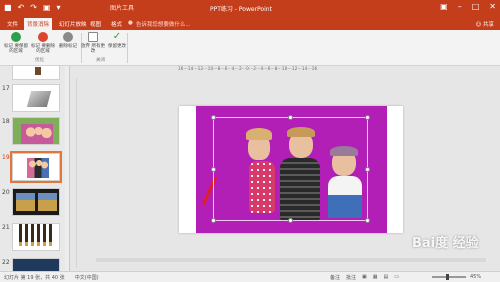 The height and width of the screenshot is (282, 500). I want to click on thumb-bars-gold, so click(37, 244).